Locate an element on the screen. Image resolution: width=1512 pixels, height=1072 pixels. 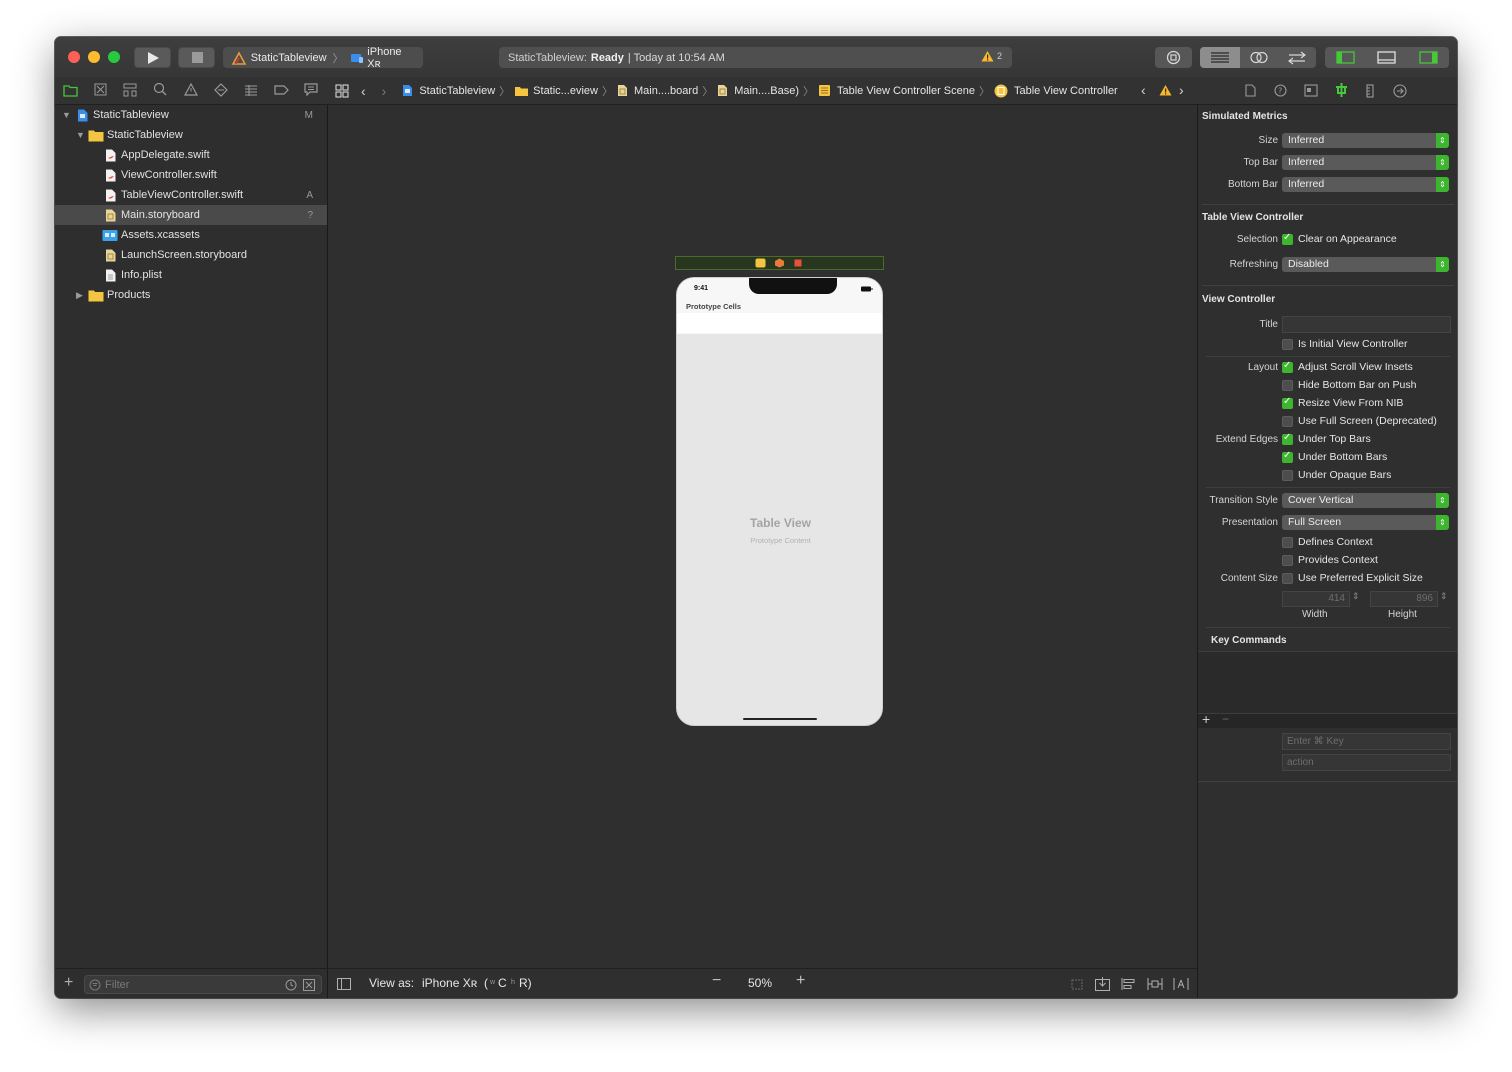
disclosure-closed-icon: ▶ is located at coordinates (79, 295).